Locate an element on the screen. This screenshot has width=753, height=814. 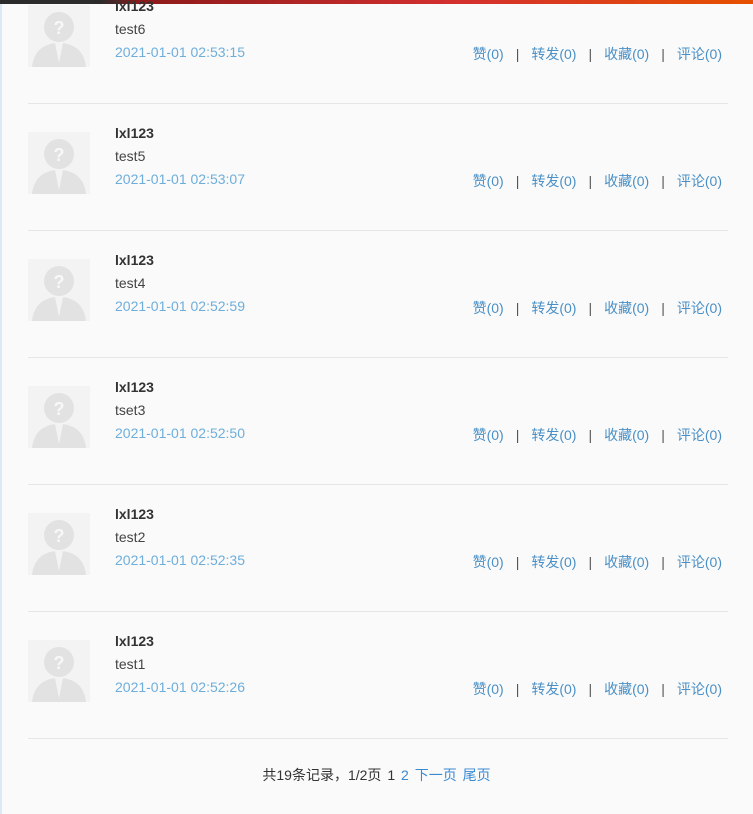
post-content: test6 is located at coordinates (130, 29).